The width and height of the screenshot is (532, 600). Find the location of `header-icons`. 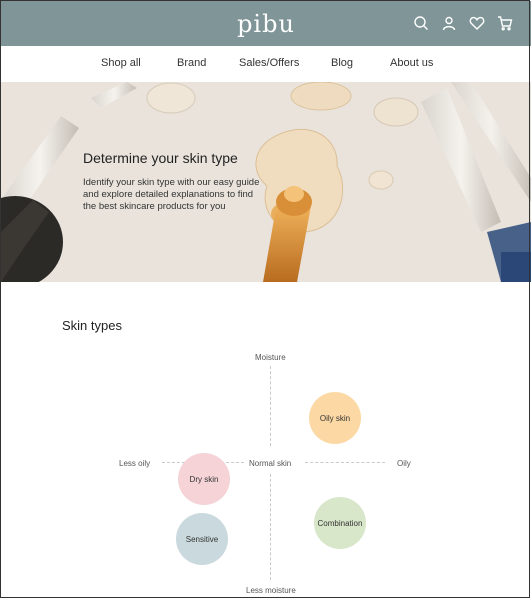

header-icons is located at coordinates (463, 23).